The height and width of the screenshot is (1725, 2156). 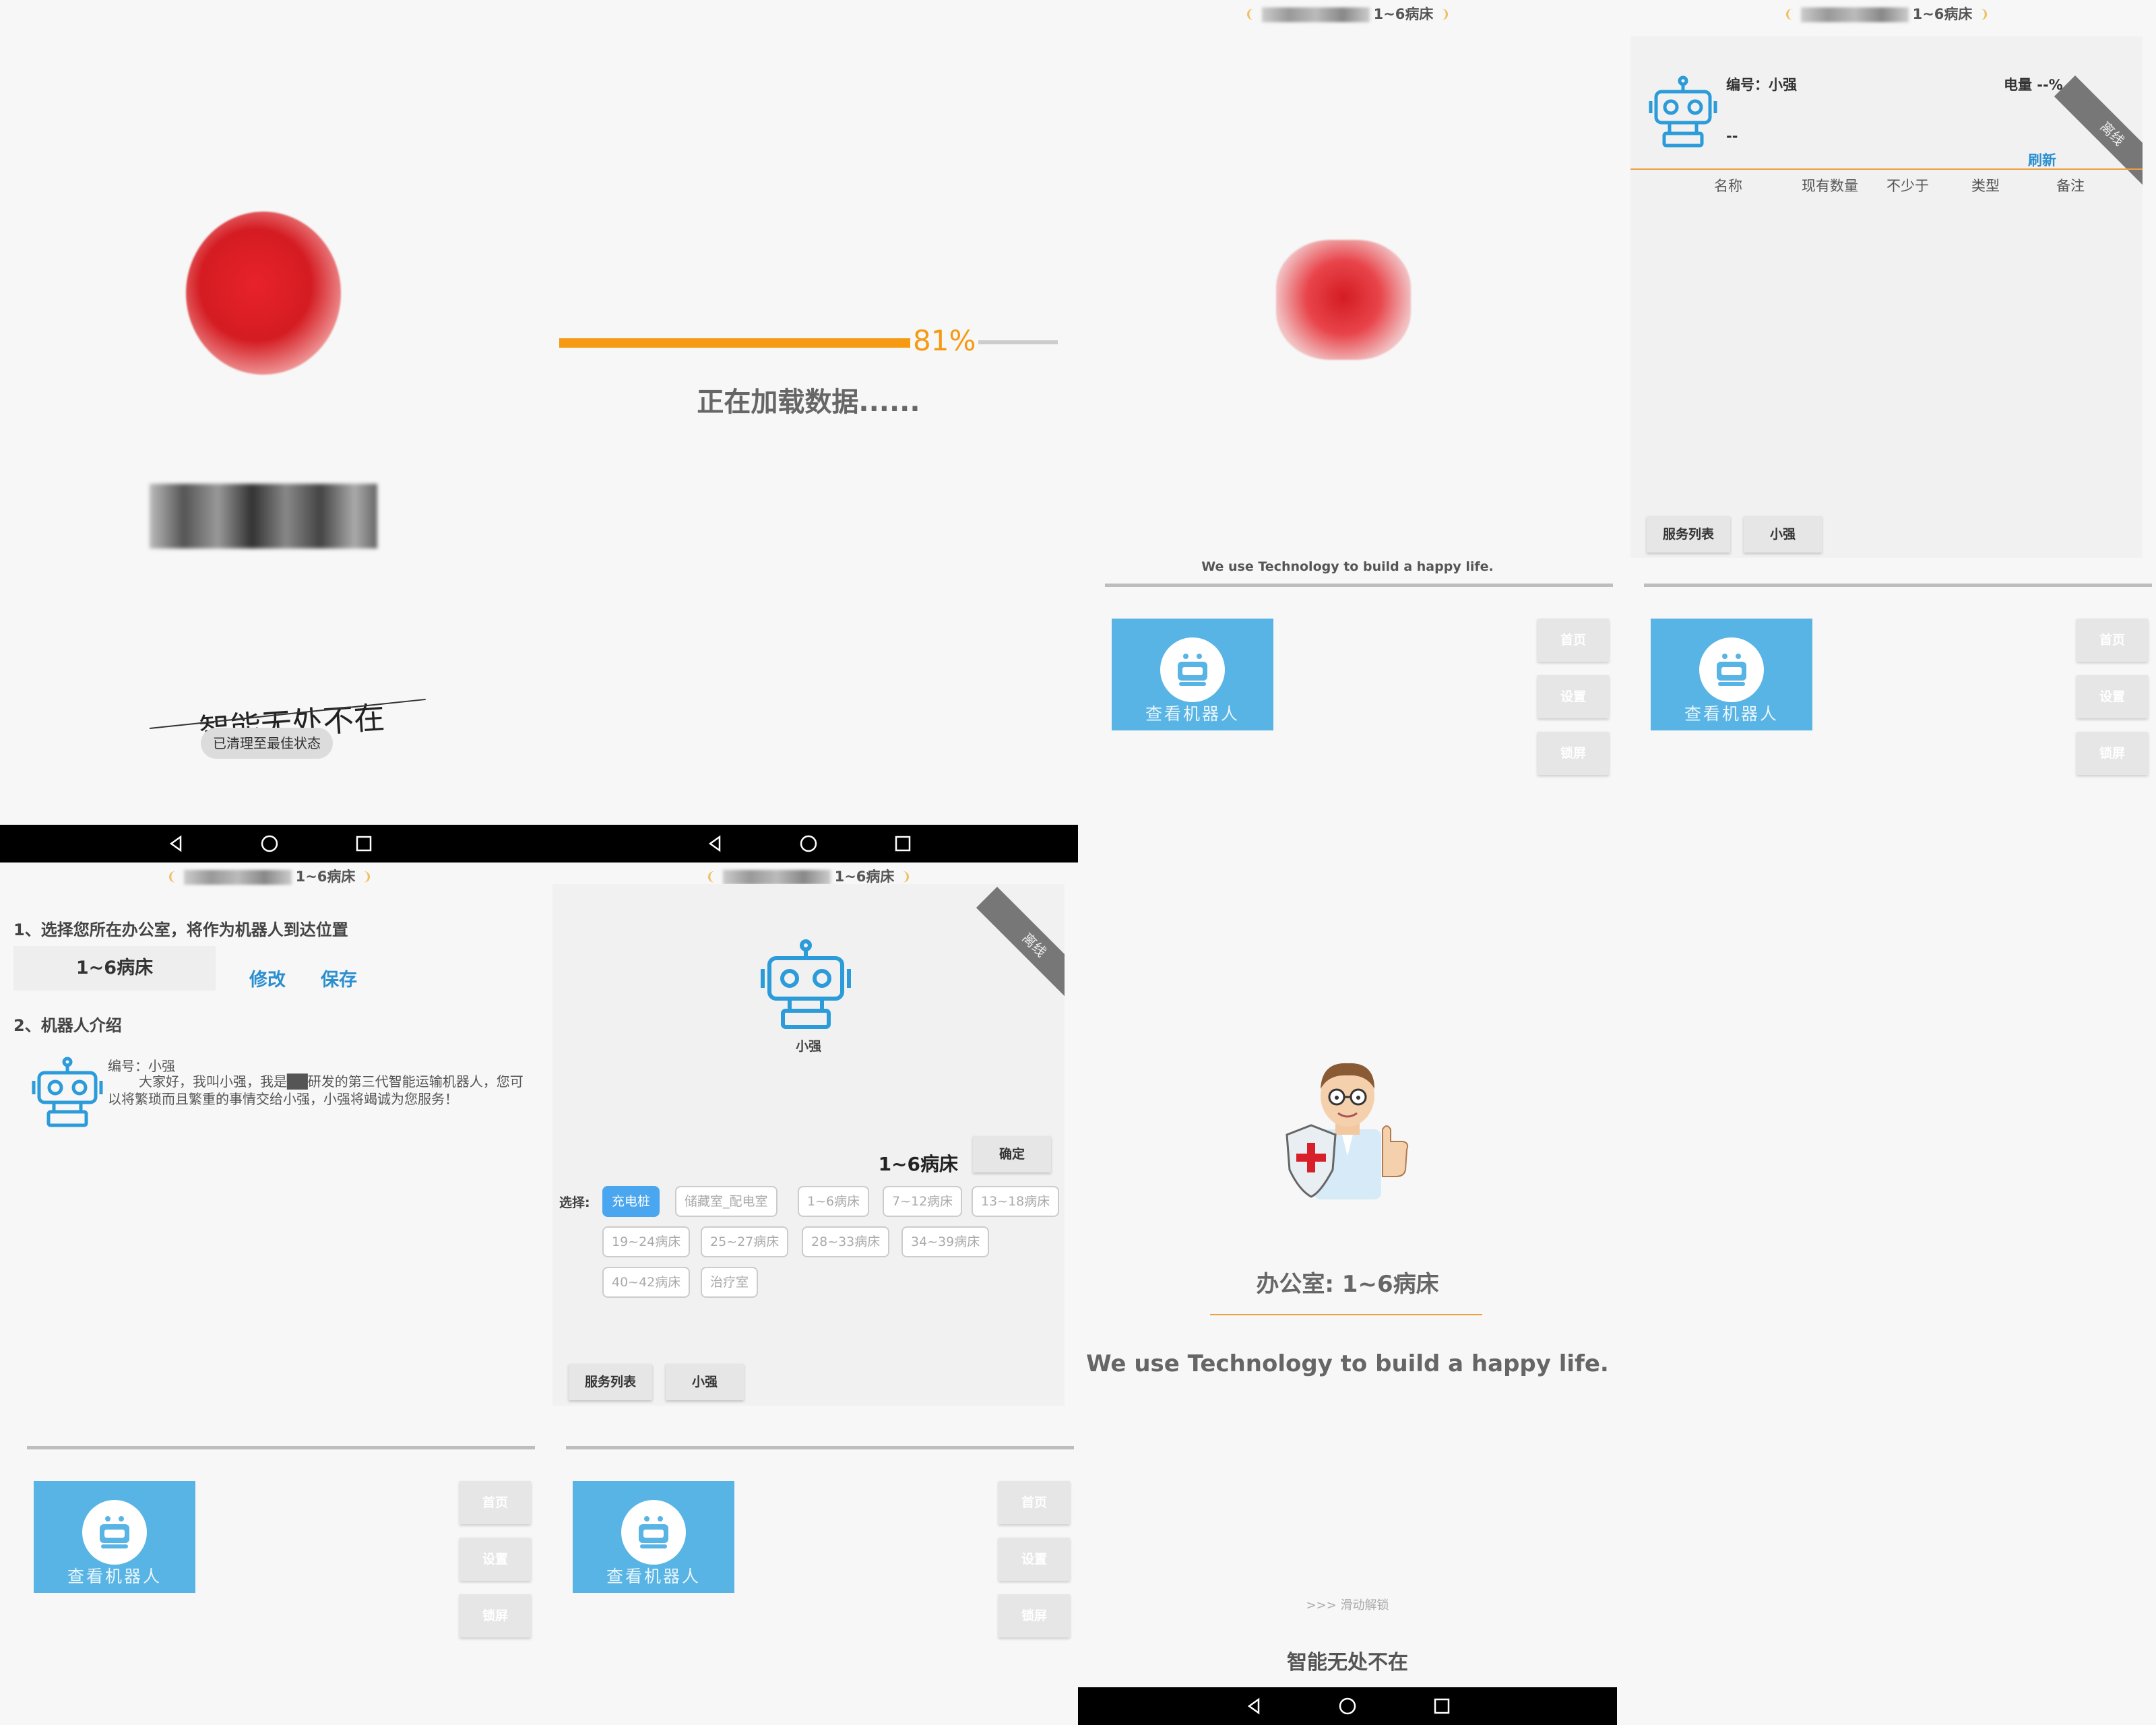 What do you see at coordinates (834, 1201) in the screenshot?
I see `location-chip: 1~6病床` at bounding box center [834, 1201].